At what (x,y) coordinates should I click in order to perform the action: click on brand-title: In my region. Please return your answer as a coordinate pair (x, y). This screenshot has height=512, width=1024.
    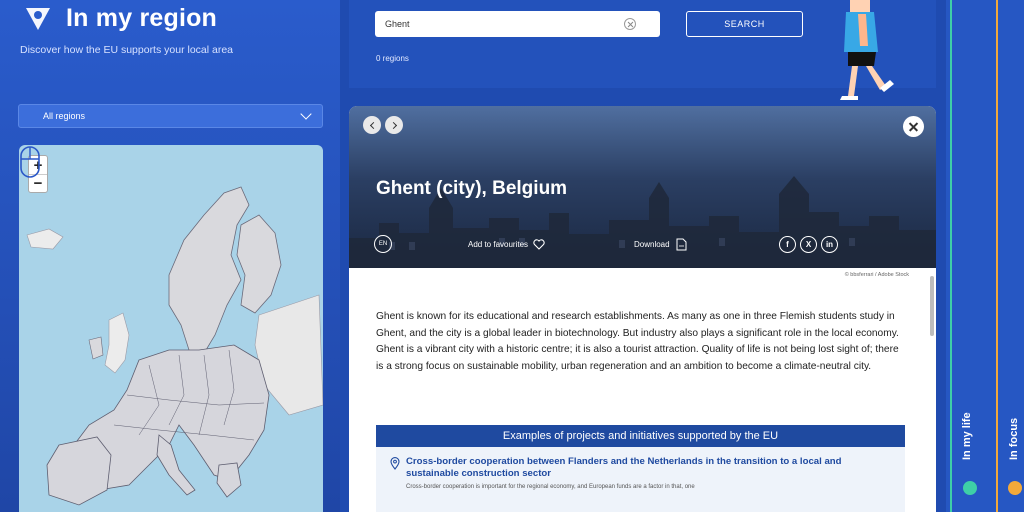
    Looking at the image, I should click on (142, 18).